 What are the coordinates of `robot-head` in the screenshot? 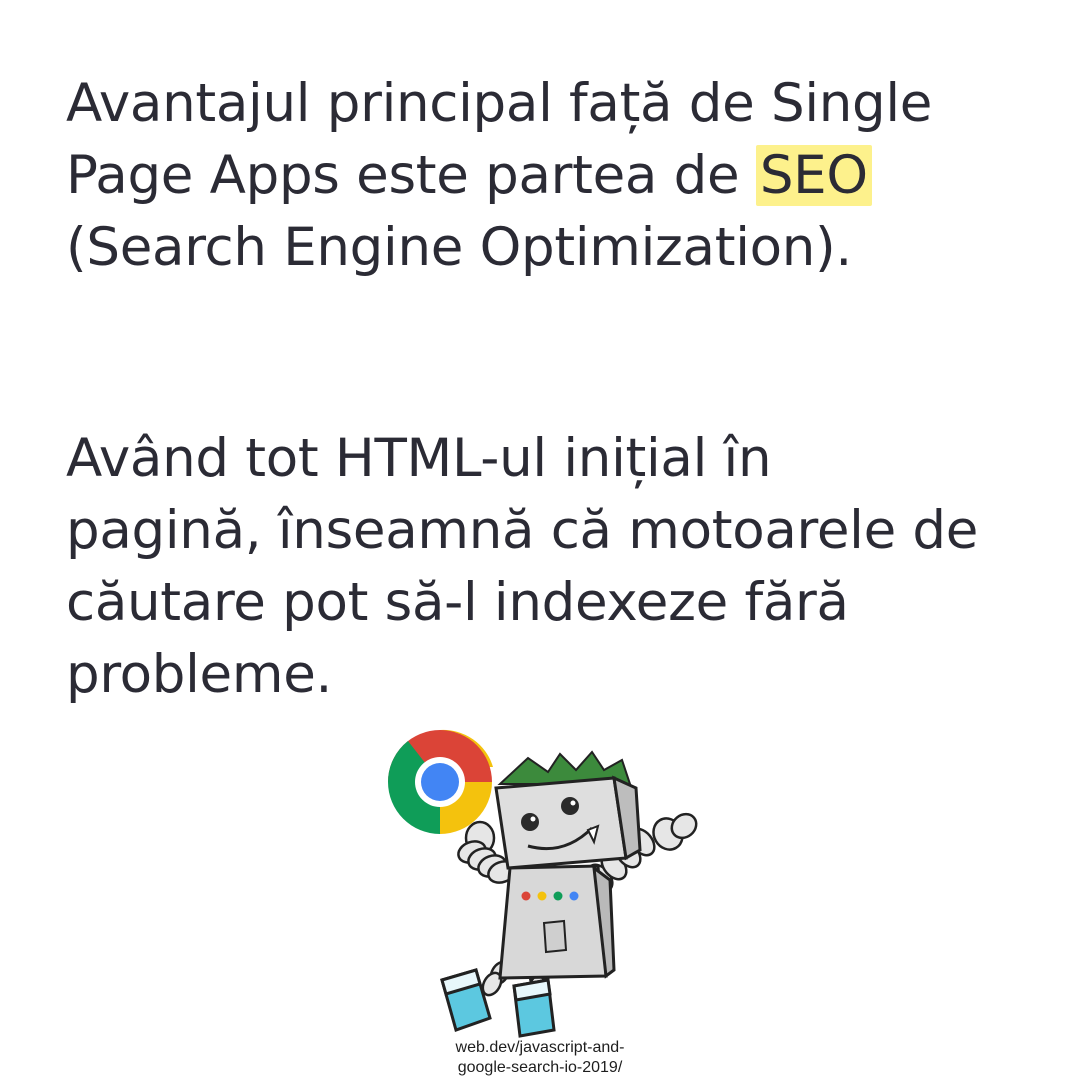 It's located at (568, 810).